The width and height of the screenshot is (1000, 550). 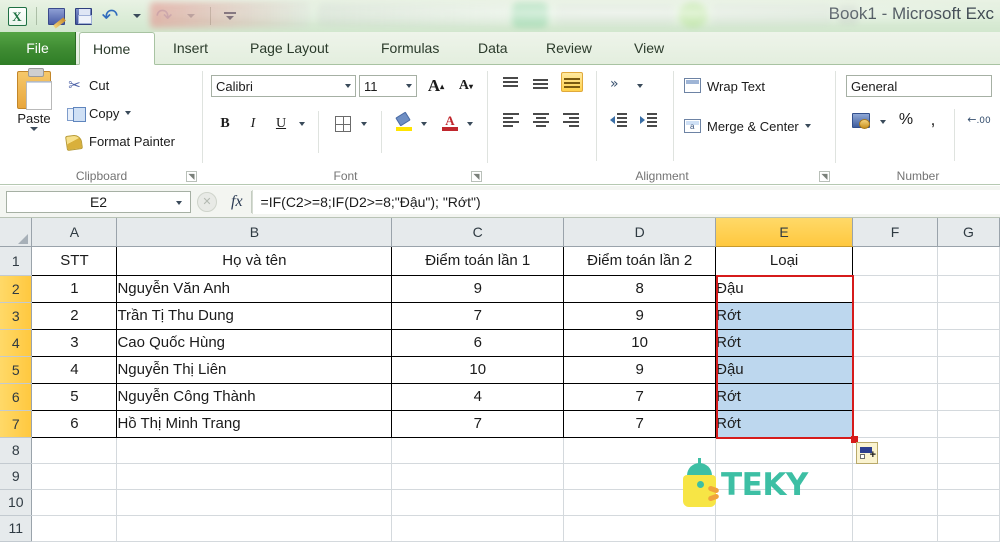 What do you see at coordinates (254, 260) in the screenshot?
I see `cell-b1: Họ và tên` at bounding box center [254, 260].